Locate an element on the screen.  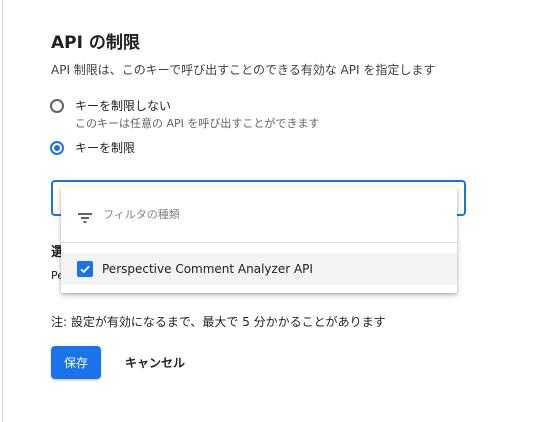
filter-input is located at coordinates (263, 214).